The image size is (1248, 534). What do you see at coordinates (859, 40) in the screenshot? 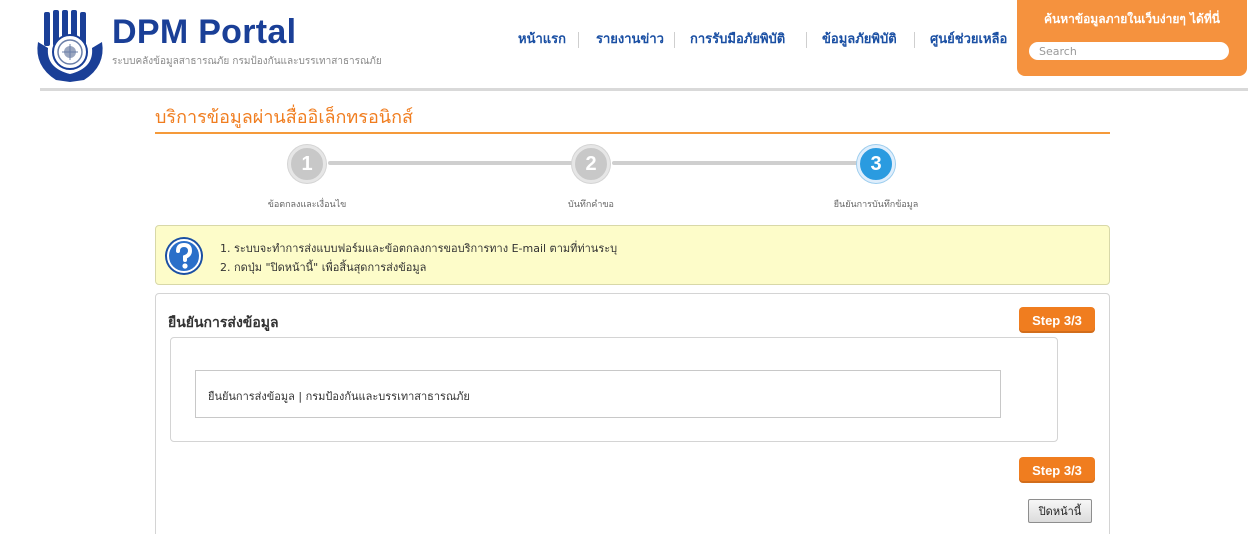
I see `nav-item-disaster-data: ข้อมูลภัยพิบัติ` at bounding box center [859, 40].